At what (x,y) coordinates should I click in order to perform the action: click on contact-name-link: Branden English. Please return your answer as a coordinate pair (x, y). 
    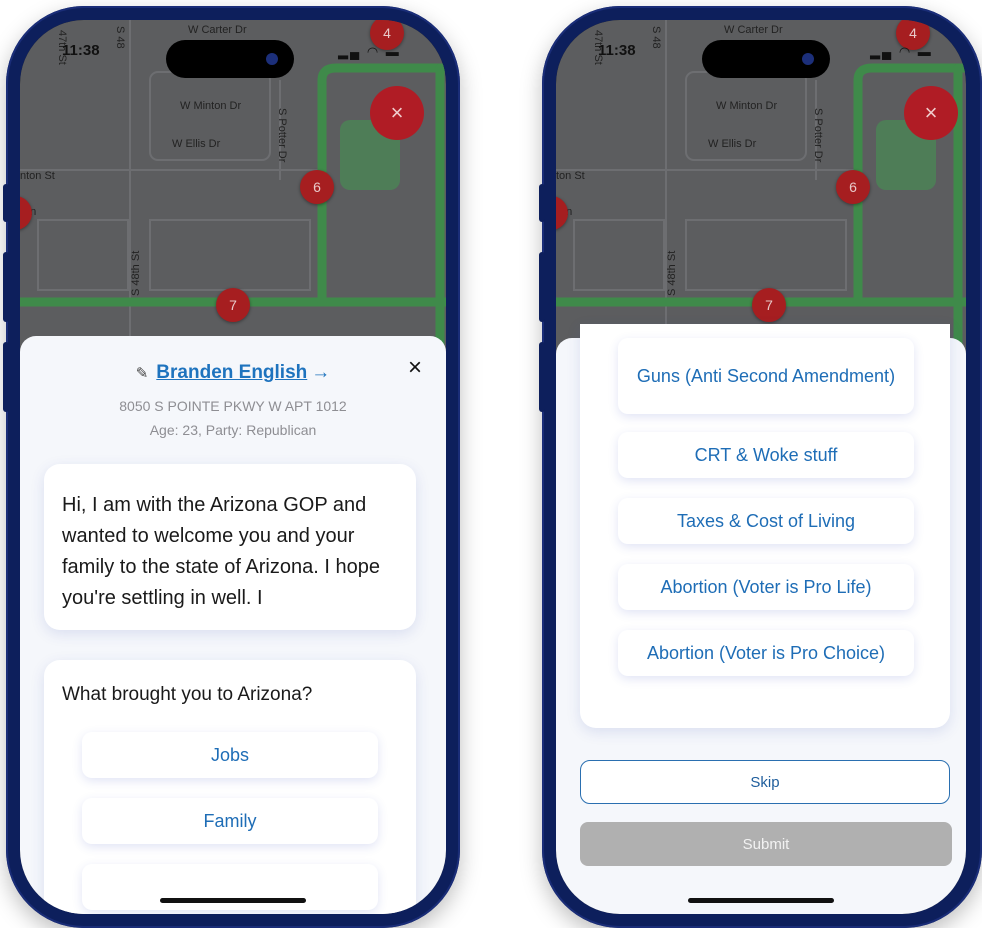
    Looking at the image, I should click on (231, 372).